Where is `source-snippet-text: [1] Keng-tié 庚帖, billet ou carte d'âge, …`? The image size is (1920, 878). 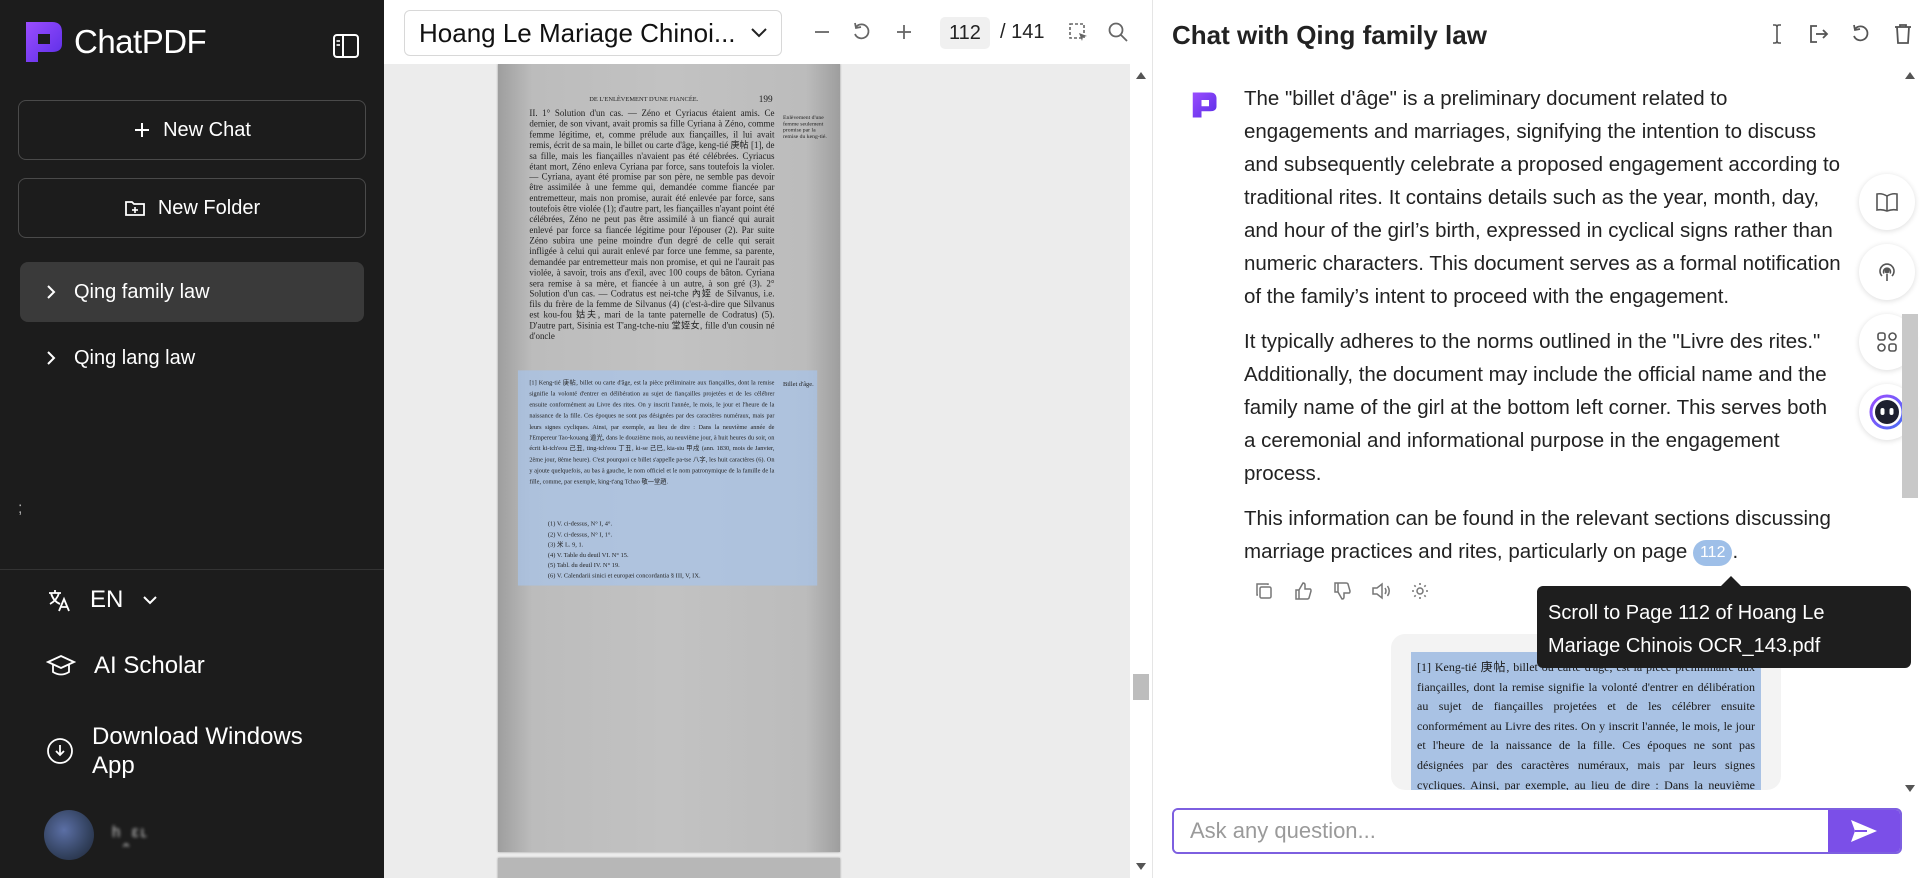 source-snippet-text: [1] Keng-tié 庚帖, billet ou carte d'âge, … is located at coordinates (1586, 725).